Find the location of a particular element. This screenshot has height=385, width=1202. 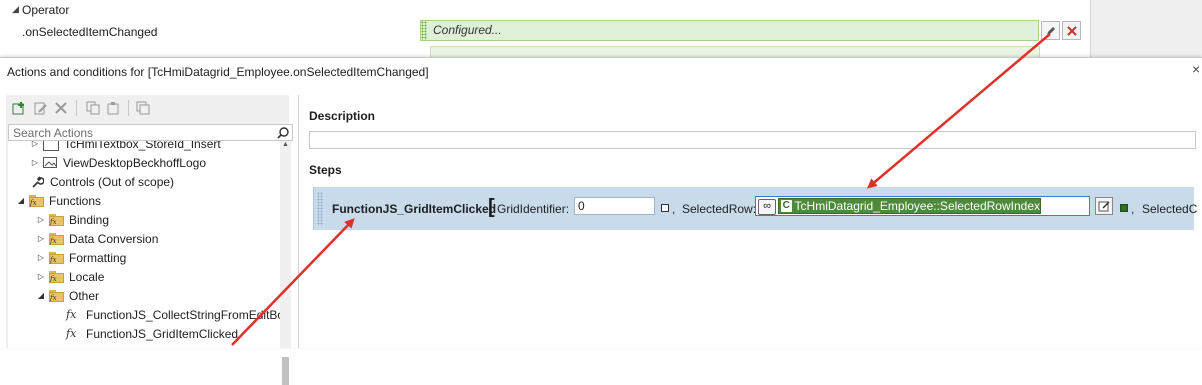

tree-item-function: fx FunctionJS_GridItemClicked is located at coordinates (152, 333).